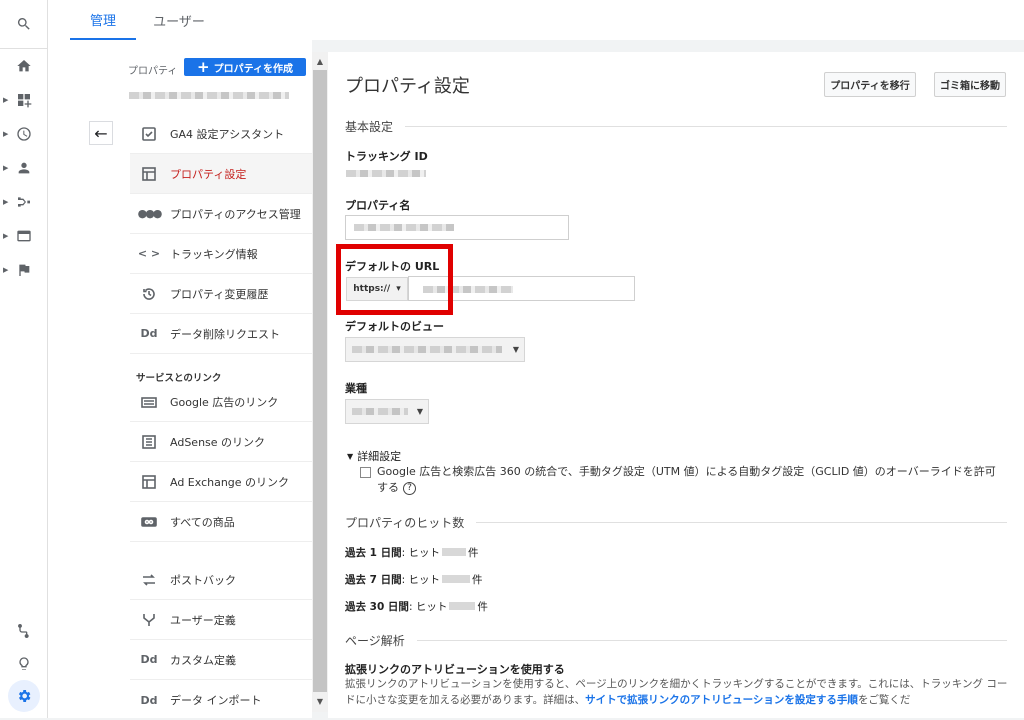  I want to click on nav-item-tracking-info: < > トラッキング情報, so click(221, 254).